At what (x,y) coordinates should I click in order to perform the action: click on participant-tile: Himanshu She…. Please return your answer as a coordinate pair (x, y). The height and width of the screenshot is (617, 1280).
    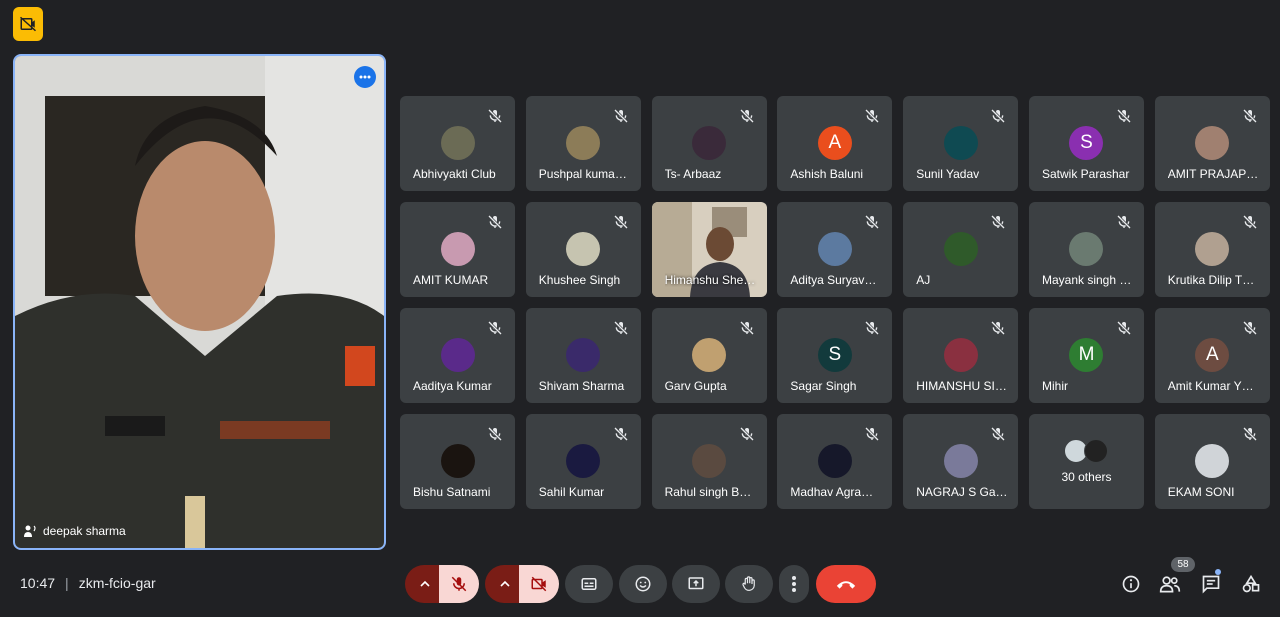
    Looking at the image, I should click on (709, 249).